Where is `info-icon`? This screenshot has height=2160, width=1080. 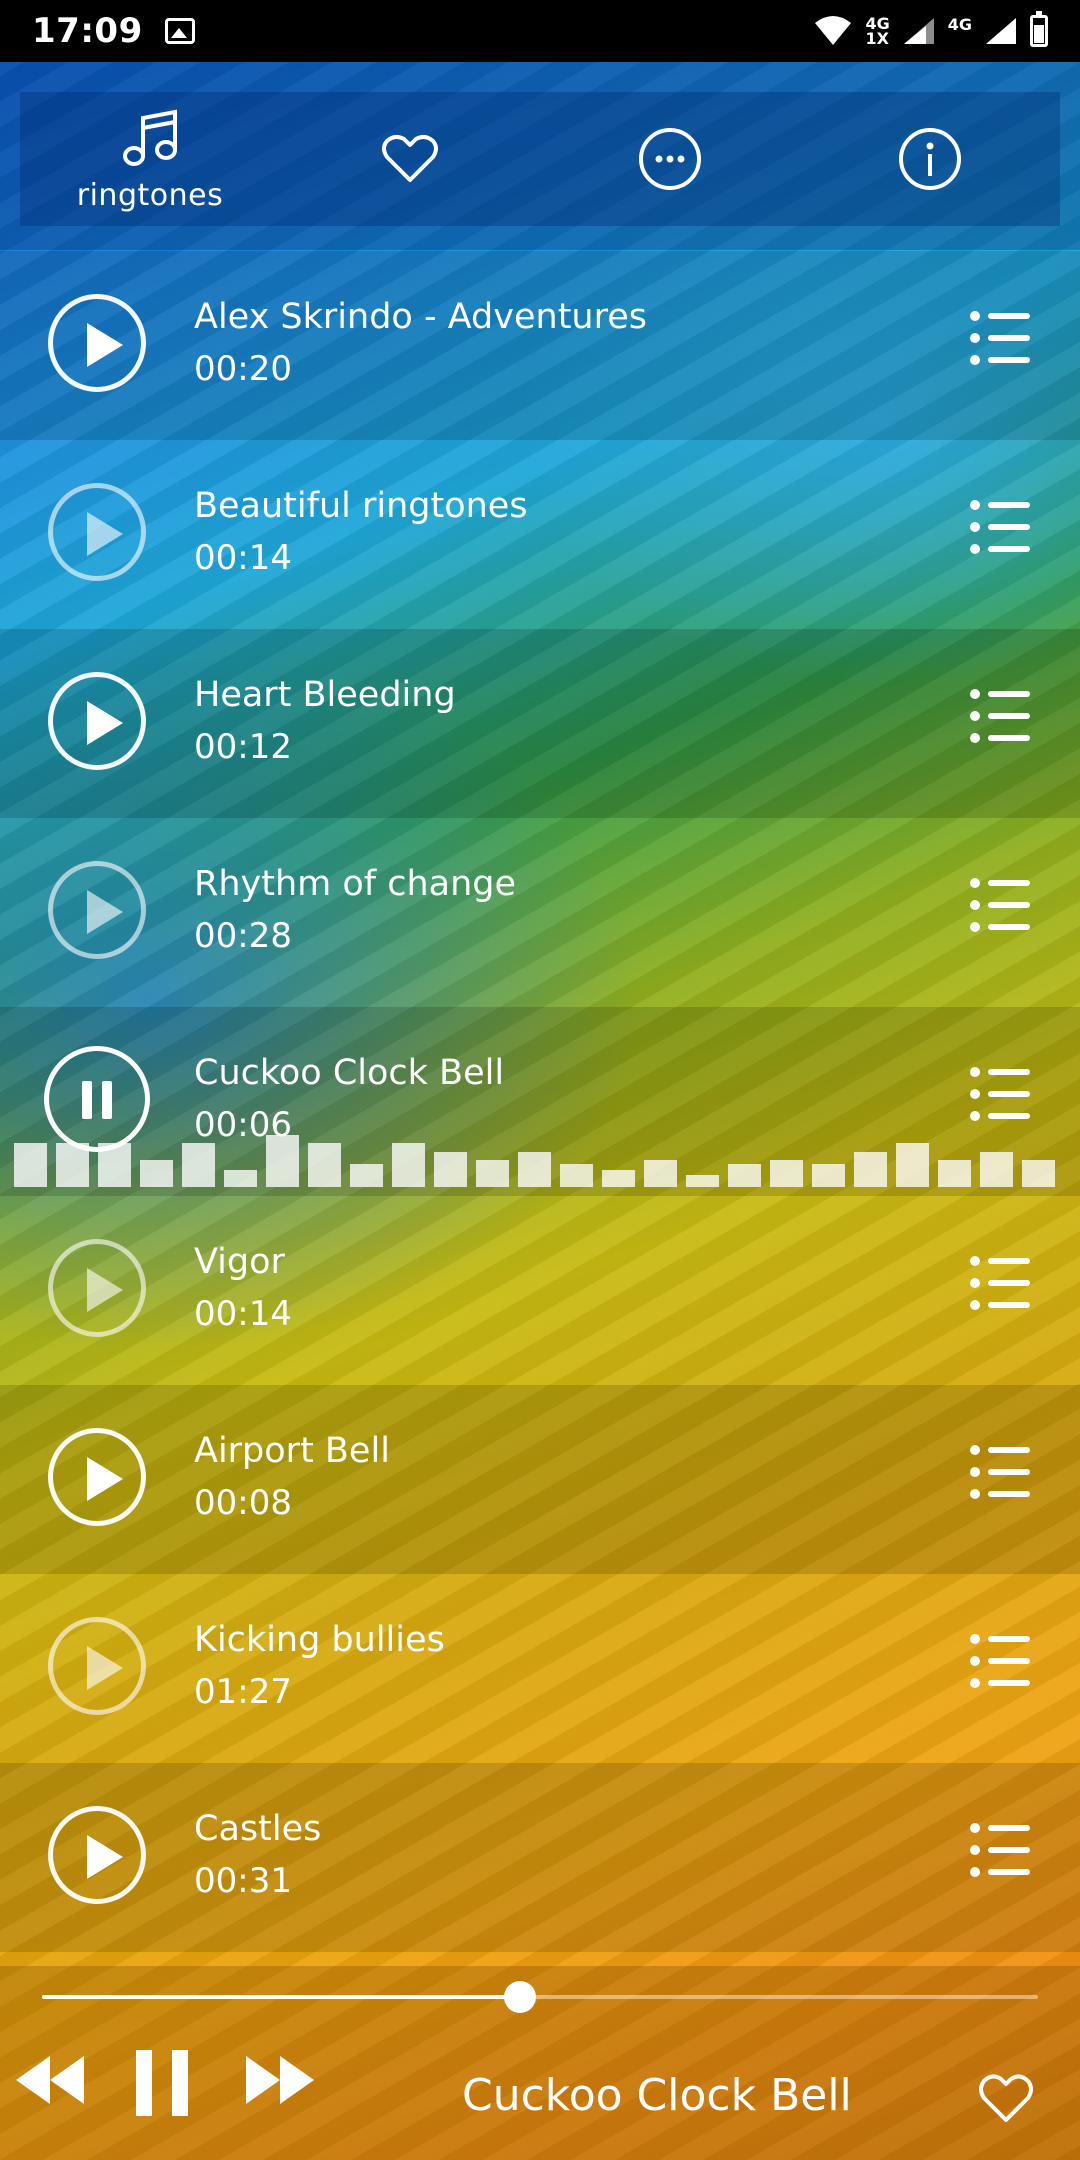
info-icon is located at coordinates (930, 159).